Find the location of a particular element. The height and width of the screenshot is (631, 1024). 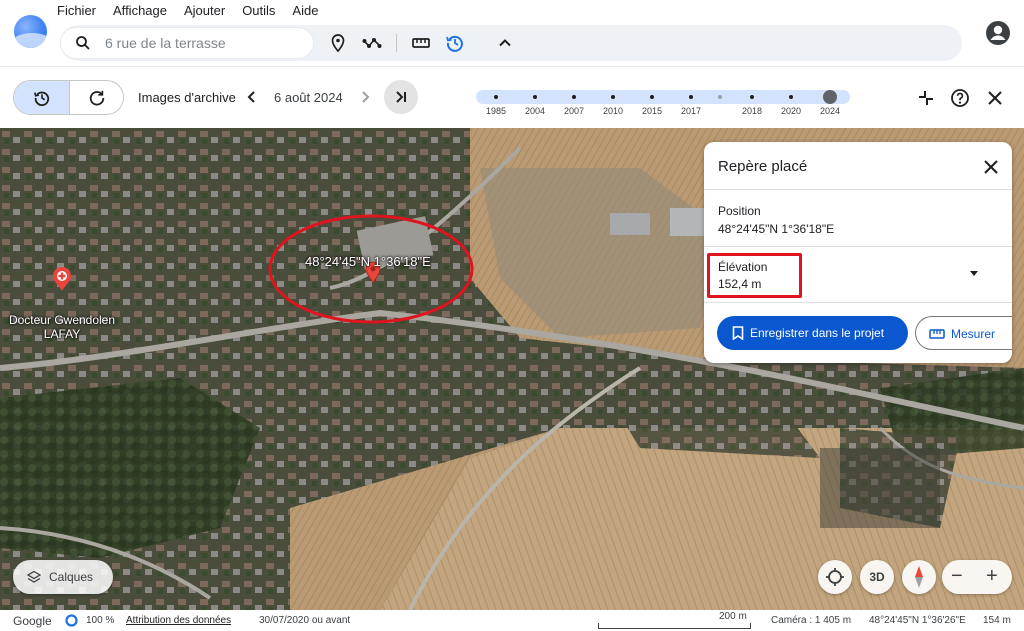

my-location-button is located at coordinates (835, 577).